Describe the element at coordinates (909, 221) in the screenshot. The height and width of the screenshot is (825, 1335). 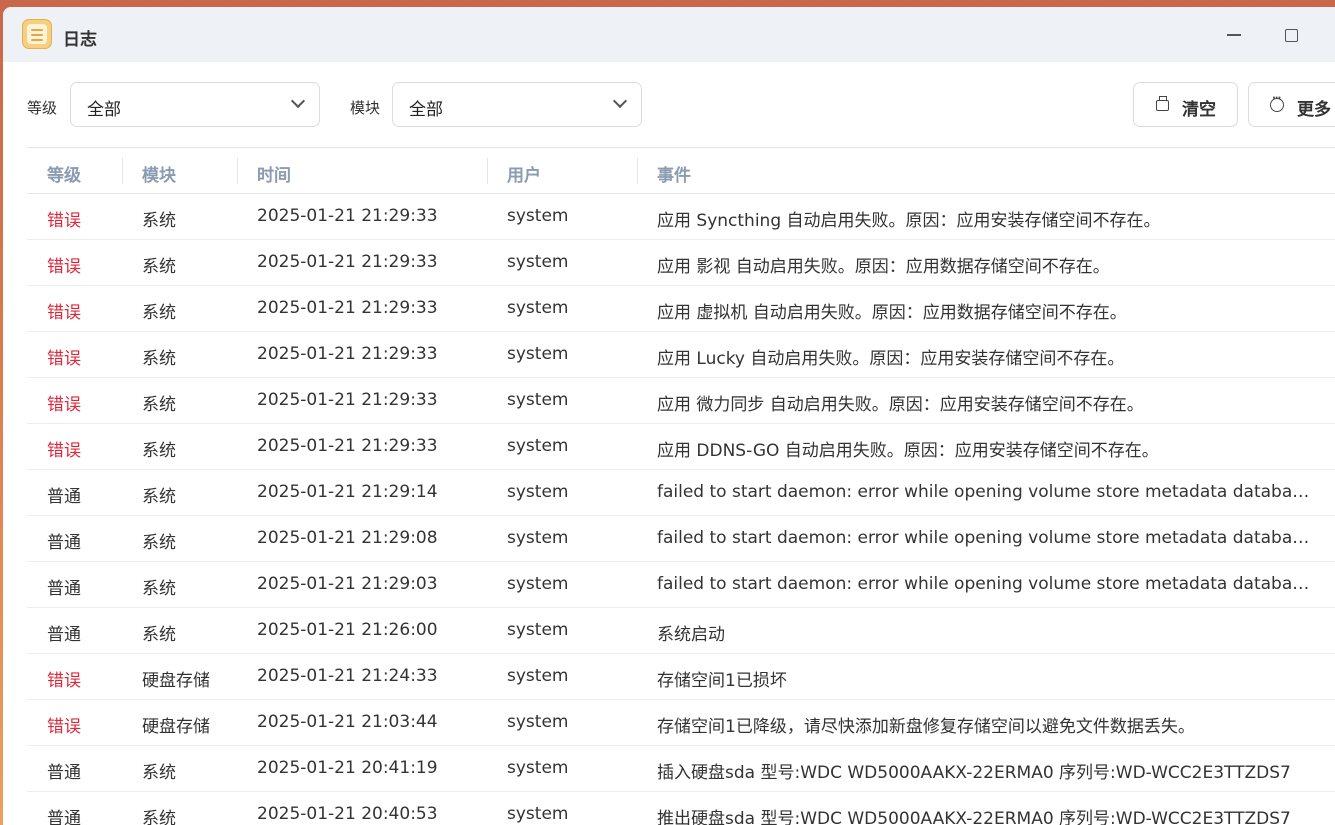
I see `row-event-cell: 应用 Syncthing 自动启用失败。原因：应用安装存储空间不存在。` at that location.